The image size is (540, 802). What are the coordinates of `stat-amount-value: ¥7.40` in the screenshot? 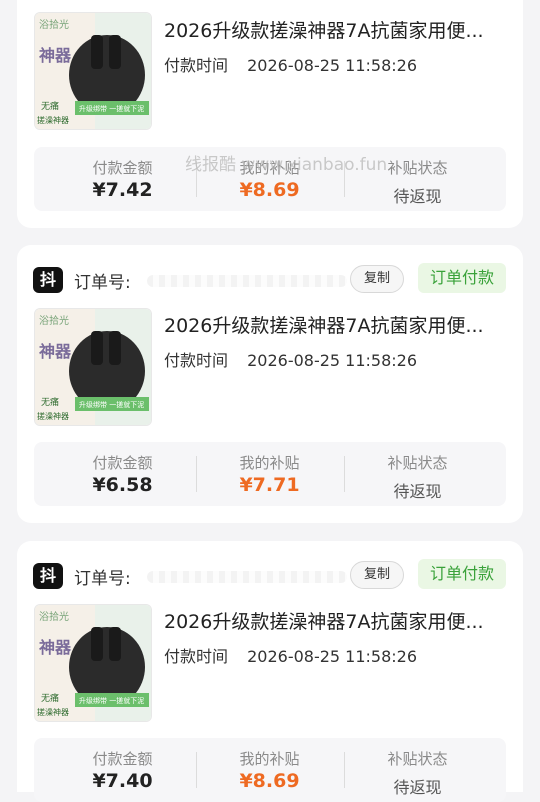 It's located at (122, 781).